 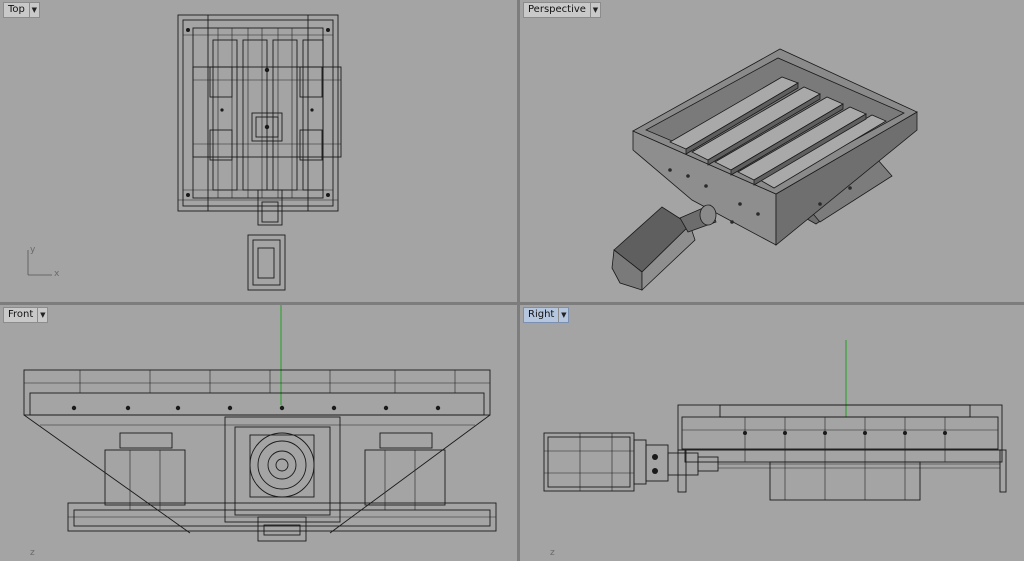 I want to click on perspective-shaded-drawing, so click(x=764, y=169).